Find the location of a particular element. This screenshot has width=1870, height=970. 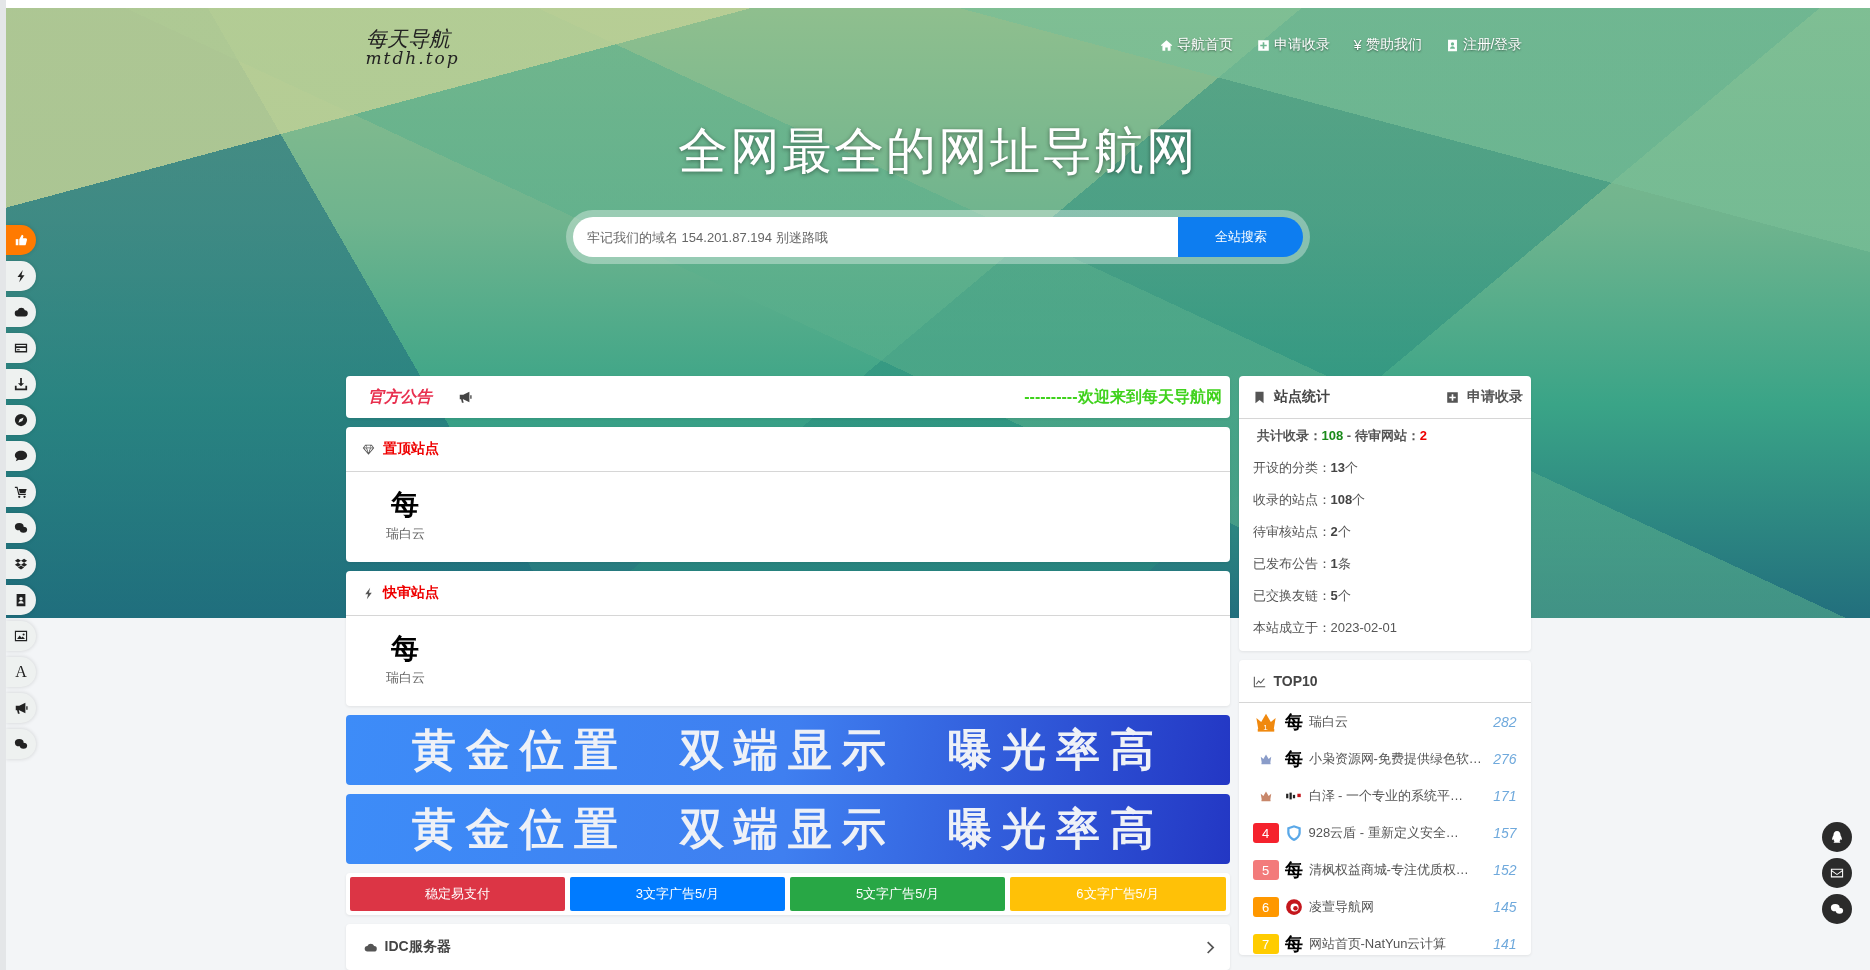

dropbox-icon is located at coordinates (21, 564).